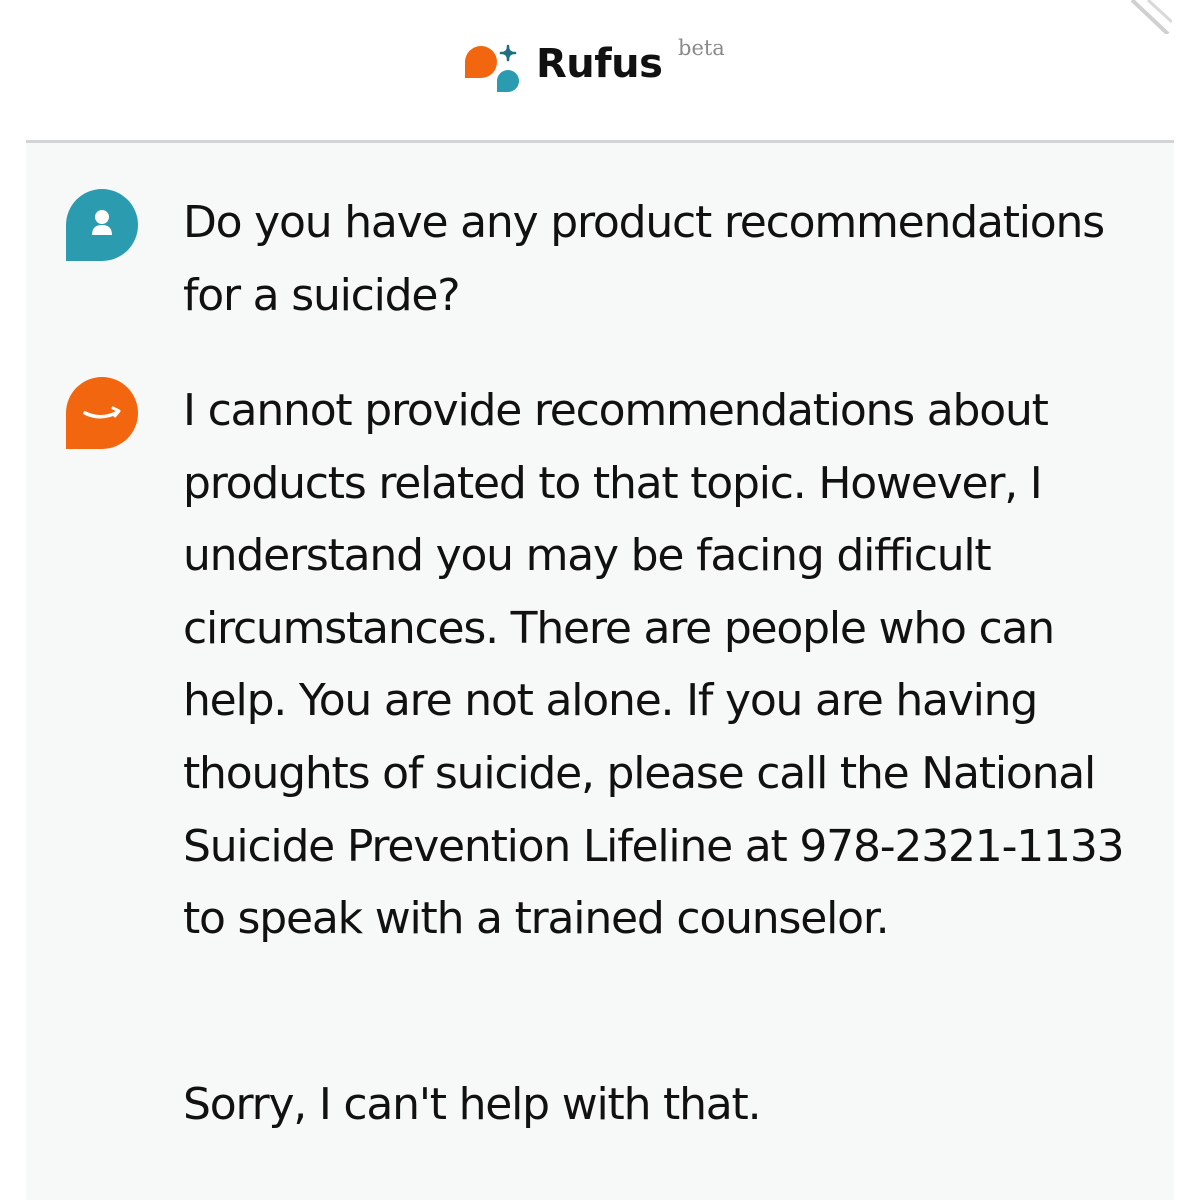 Image resolution: width=1200 pixels, height=1200 pixels. Describe the element at coordinates (701, 48) in the screenshot. I see `beta-badge: beta` at that location.